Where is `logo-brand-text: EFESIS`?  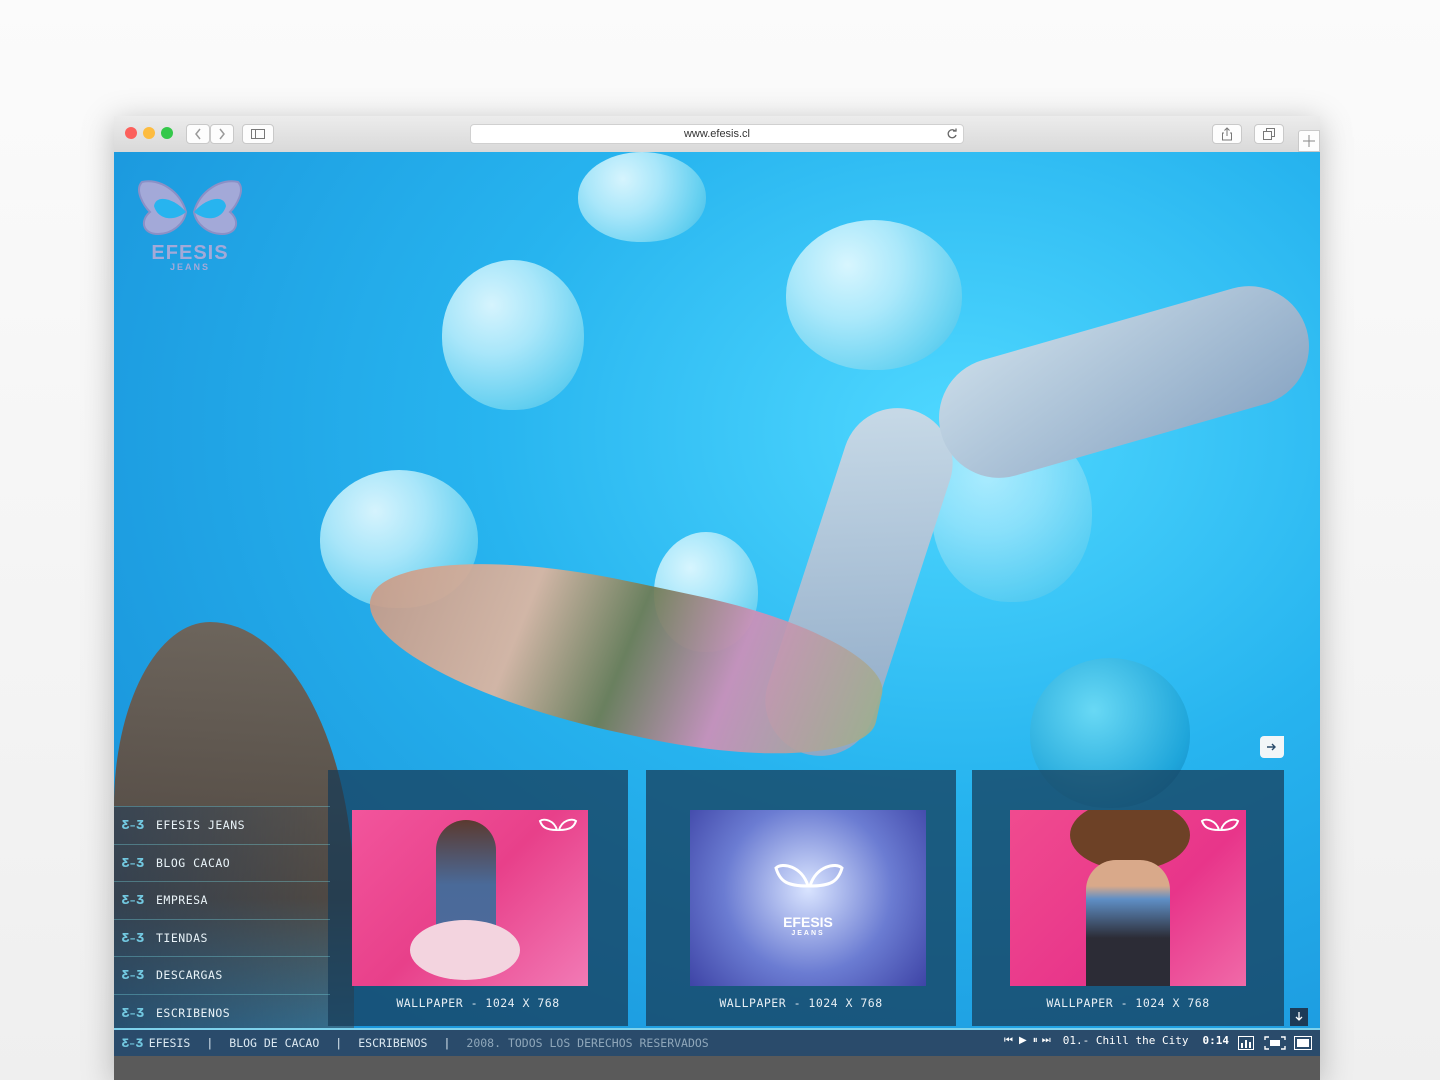 logo-brand-text: EFESIS is located at coordinates (808, 922).